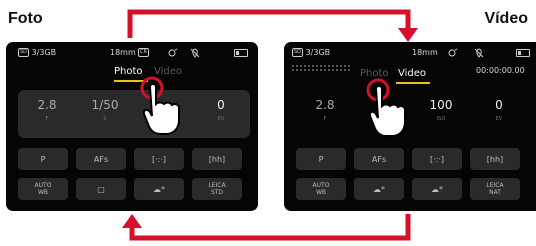 Image resolution: width=536 pixels, height=246 pixels. Describe the element at coordinates (437, 189) in the screenshot. I see `exposure-comp-button: ☁*` at that location.